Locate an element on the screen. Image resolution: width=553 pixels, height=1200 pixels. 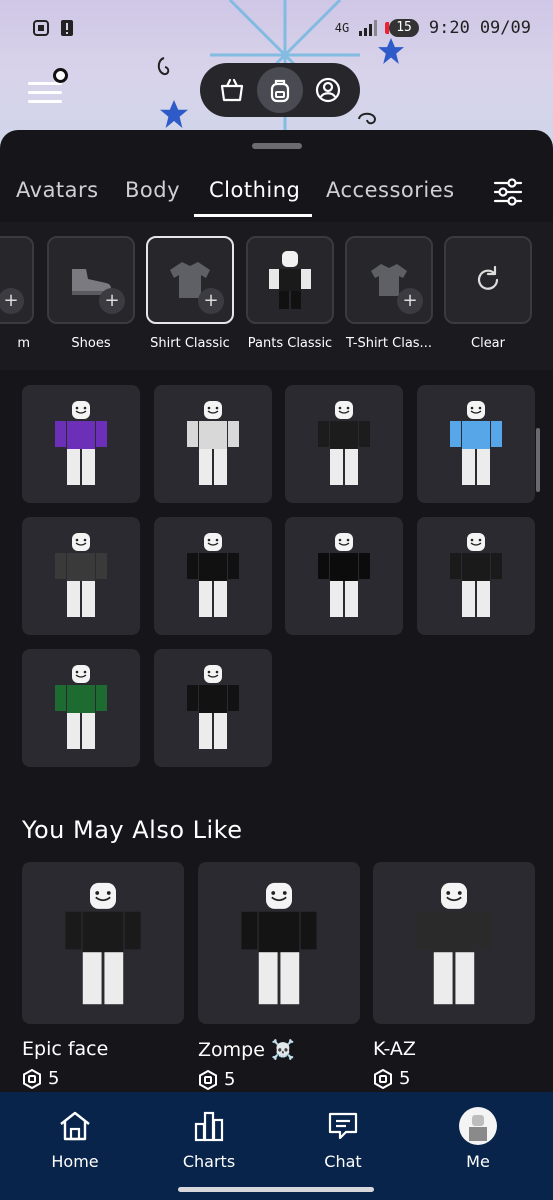
shopping-bag-icon is located at coordinates (232, 90).